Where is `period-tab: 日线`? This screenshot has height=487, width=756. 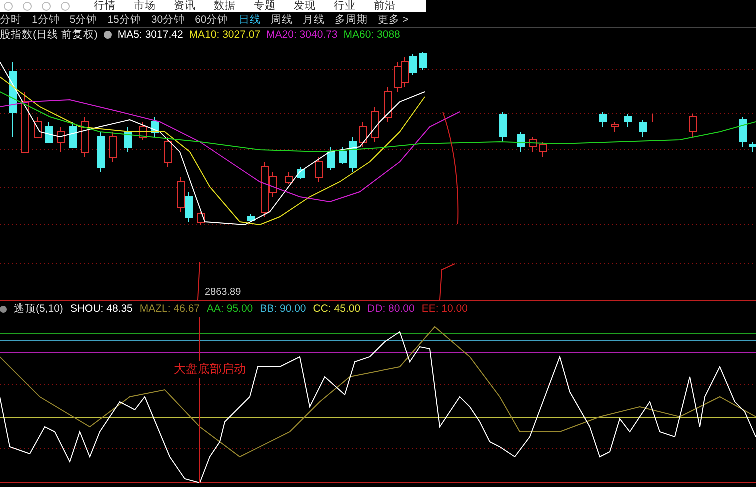 period-tab: 日线 is located at coordinates (249, 19).